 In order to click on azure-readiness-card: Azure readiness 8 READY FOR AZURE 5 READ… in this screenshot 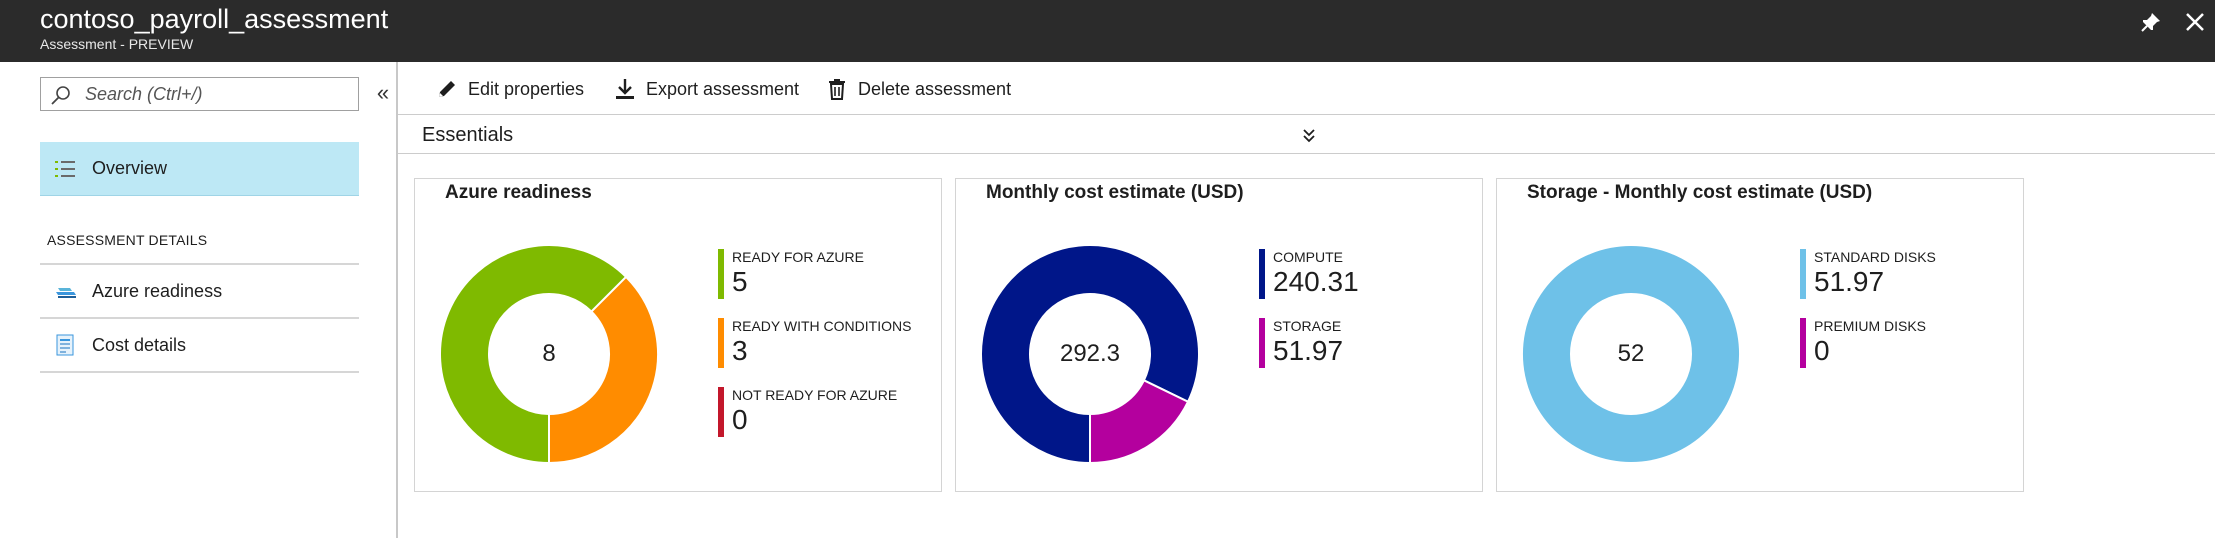, I will do `click(678, 335)`.